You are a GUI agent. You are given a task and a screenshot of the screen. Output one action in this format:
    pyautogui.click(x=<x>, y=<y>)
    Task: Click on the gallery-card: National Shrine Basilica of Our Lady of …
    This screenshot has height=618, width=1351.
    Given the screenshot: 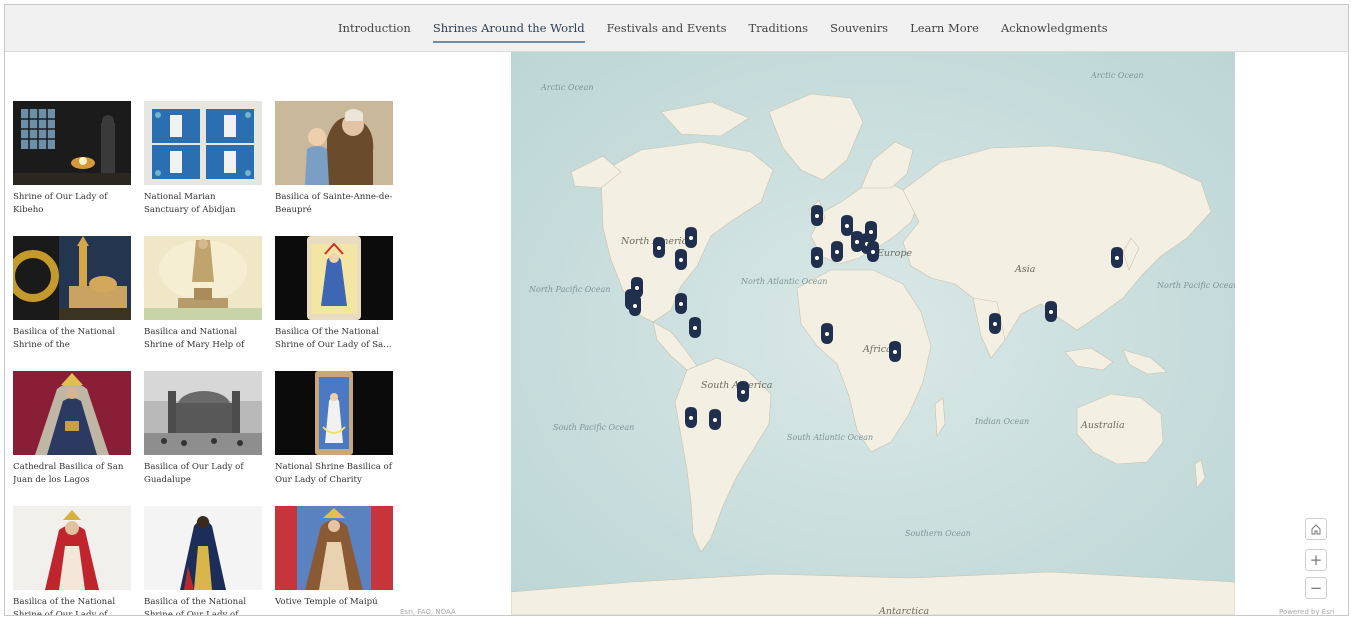 What is the action you would take?
    pyautogui.click(x=334, y=429)
    